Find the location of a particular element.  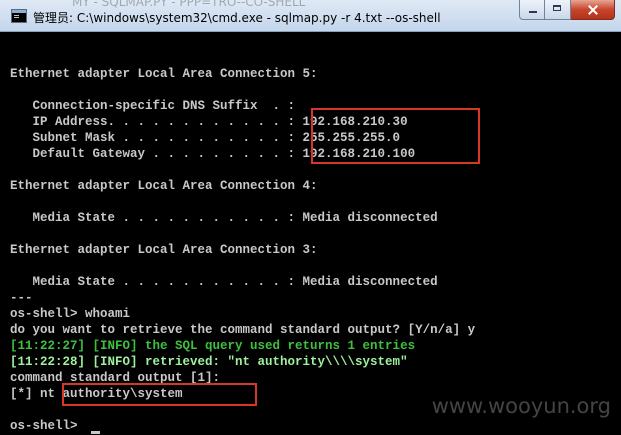

terminal-line-media-state-4: Media State . . . . . . . . . . . is located at coordinates (224, 218).